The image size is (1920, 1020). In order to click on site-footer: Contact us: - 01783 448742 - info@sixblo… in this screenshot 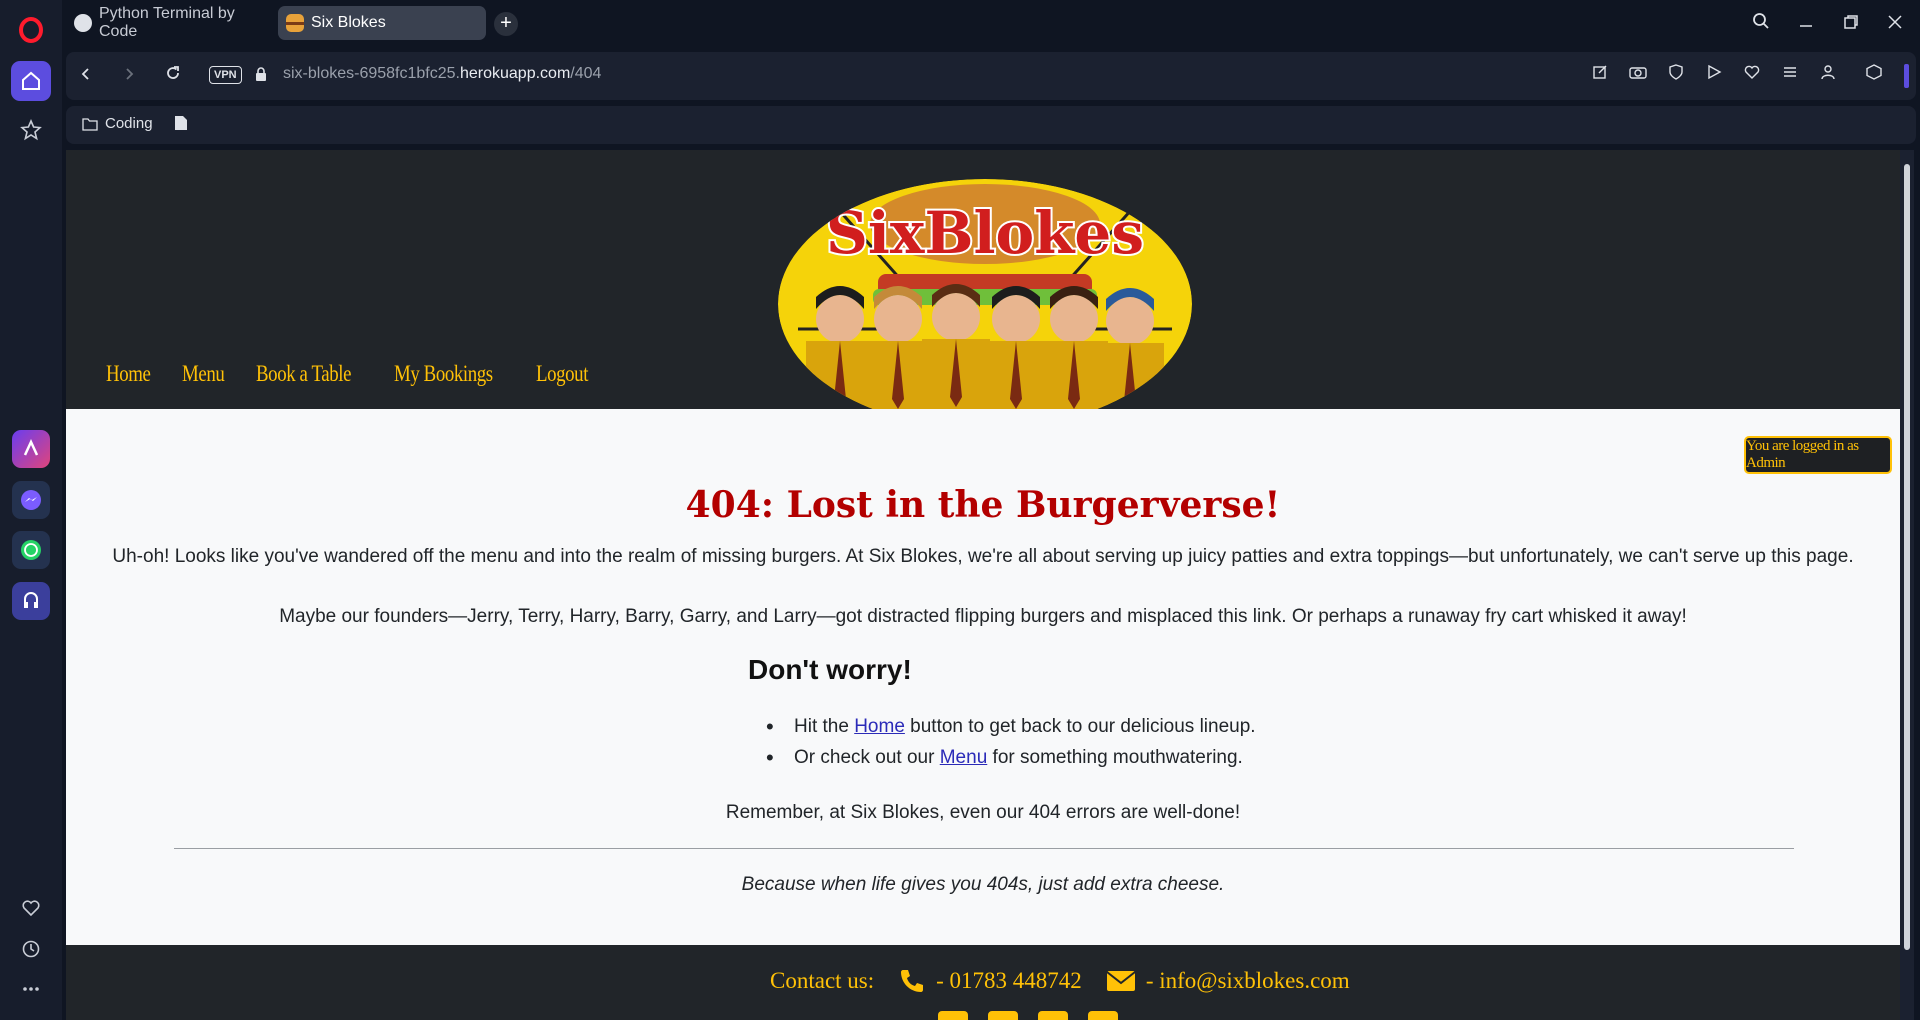, I will do `click(983, 982)`.